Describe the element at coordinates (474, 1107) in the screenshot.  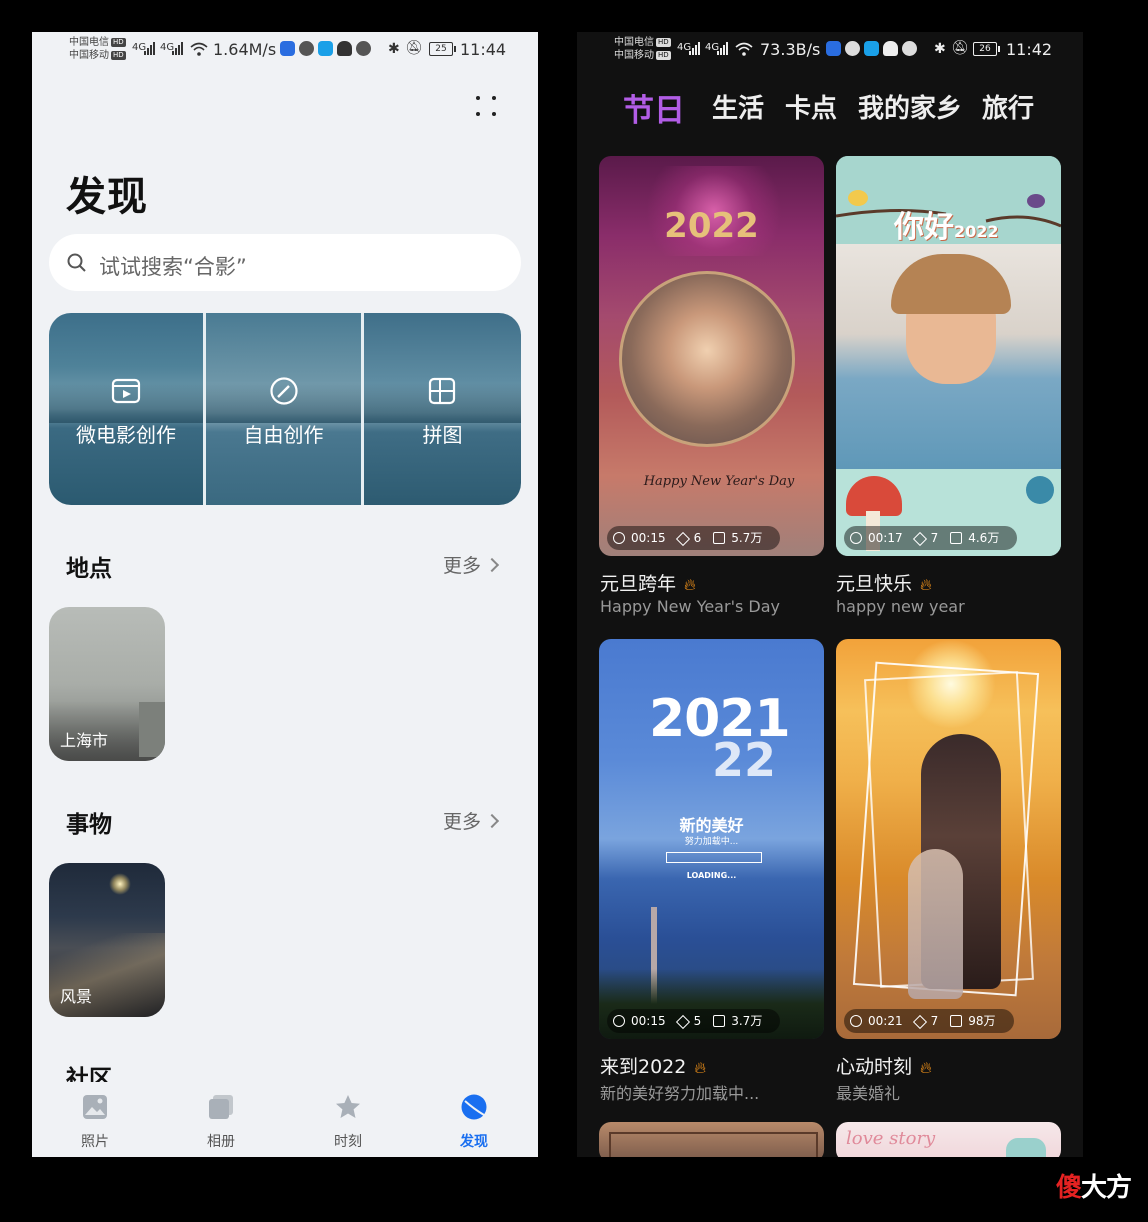
I see `discover-icon` at that location.